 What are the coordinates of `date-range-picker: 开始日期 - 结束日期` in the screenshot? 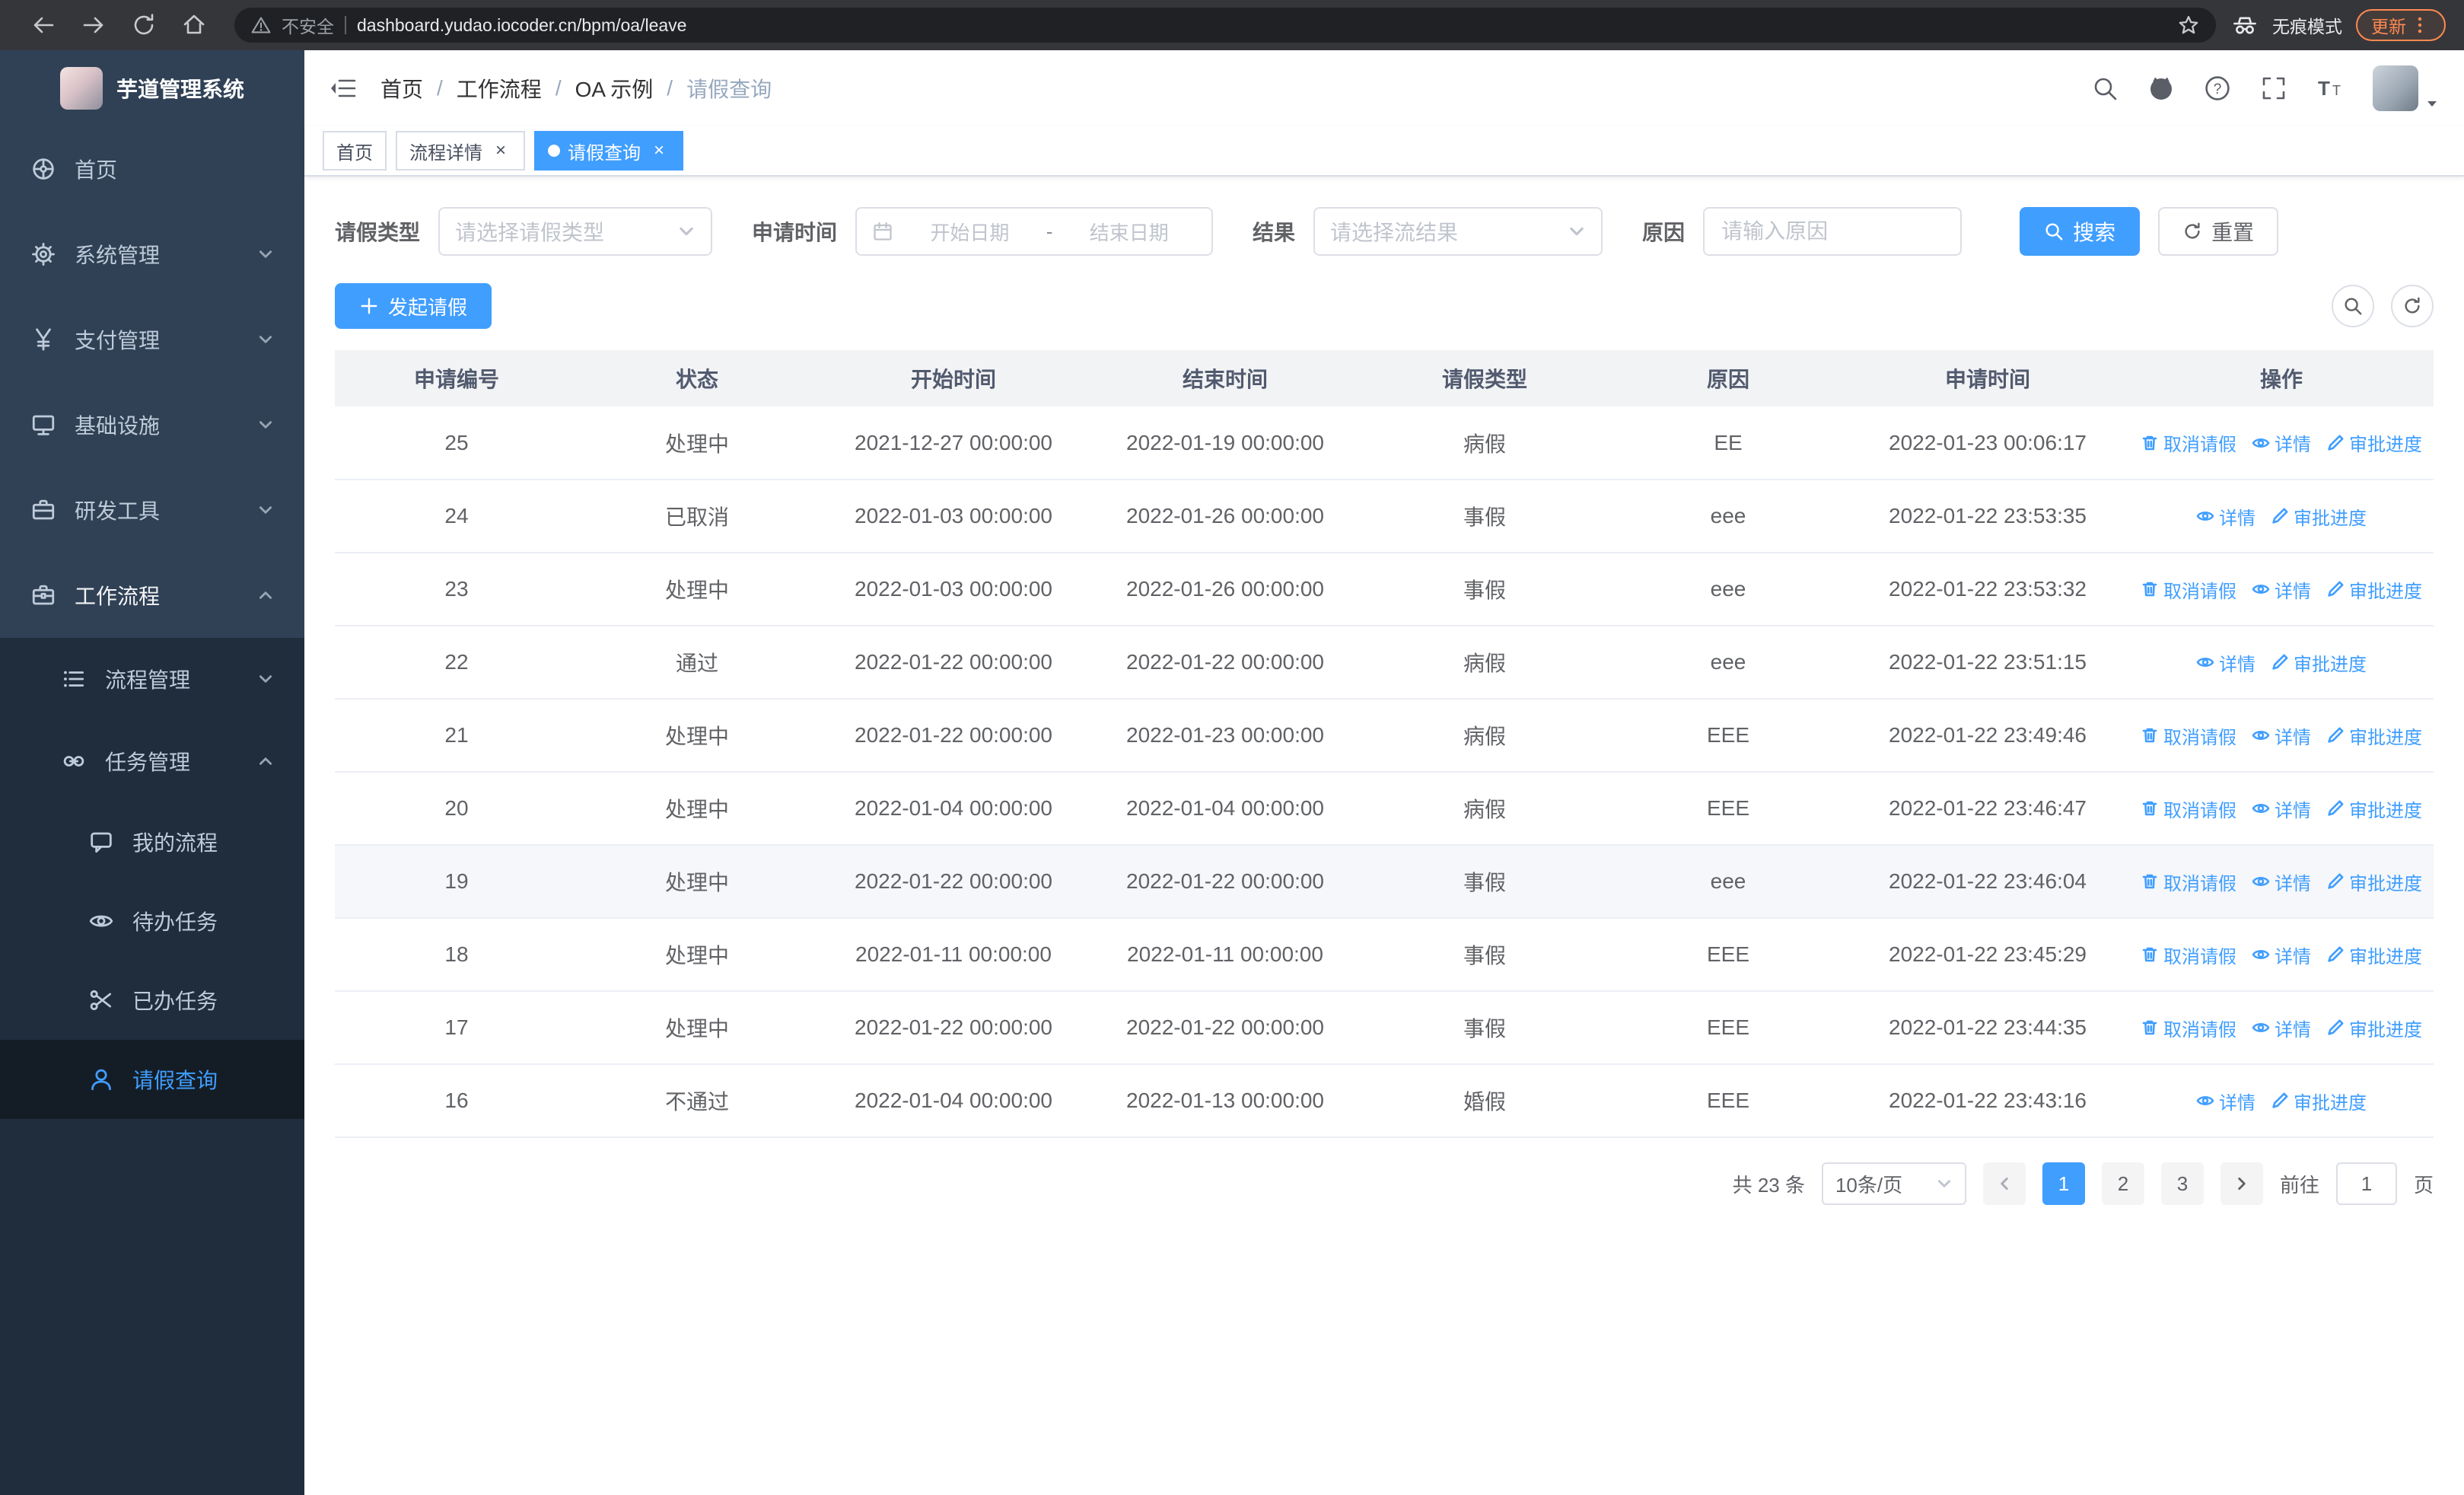 It's located at (1034, 231).